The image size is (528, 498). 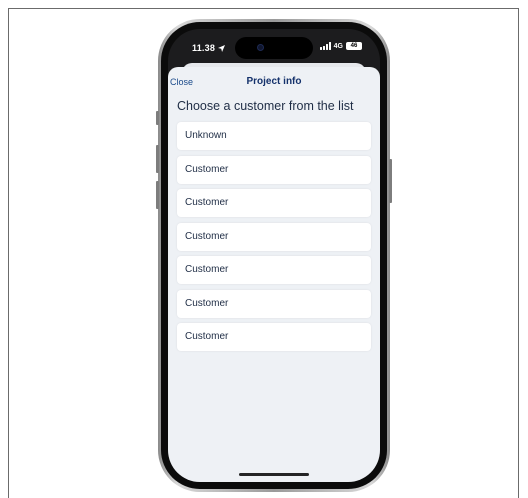 I want to click on action-button, so click(x=157, y=118).